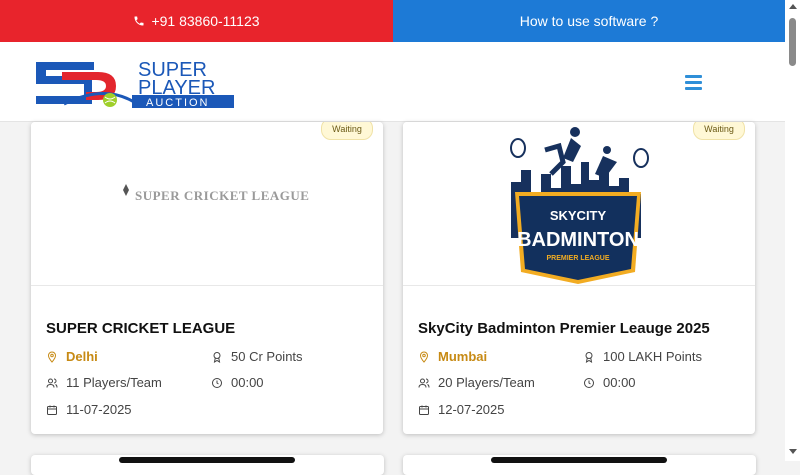  What do you see at coordinates (471, 409) in the screenshot?
I see `date-text: 12-07-2025` at bounding box center [471, 409].